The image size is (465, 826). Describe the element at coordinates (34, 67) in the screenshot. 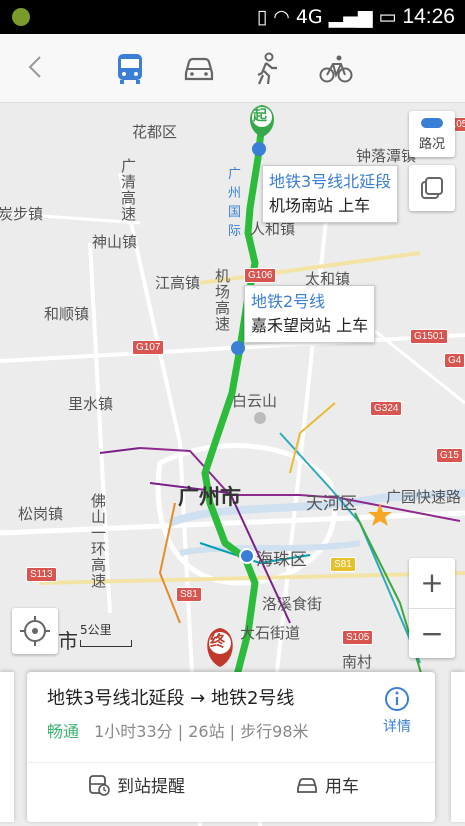

I see `chevron-left-icon` at that location.